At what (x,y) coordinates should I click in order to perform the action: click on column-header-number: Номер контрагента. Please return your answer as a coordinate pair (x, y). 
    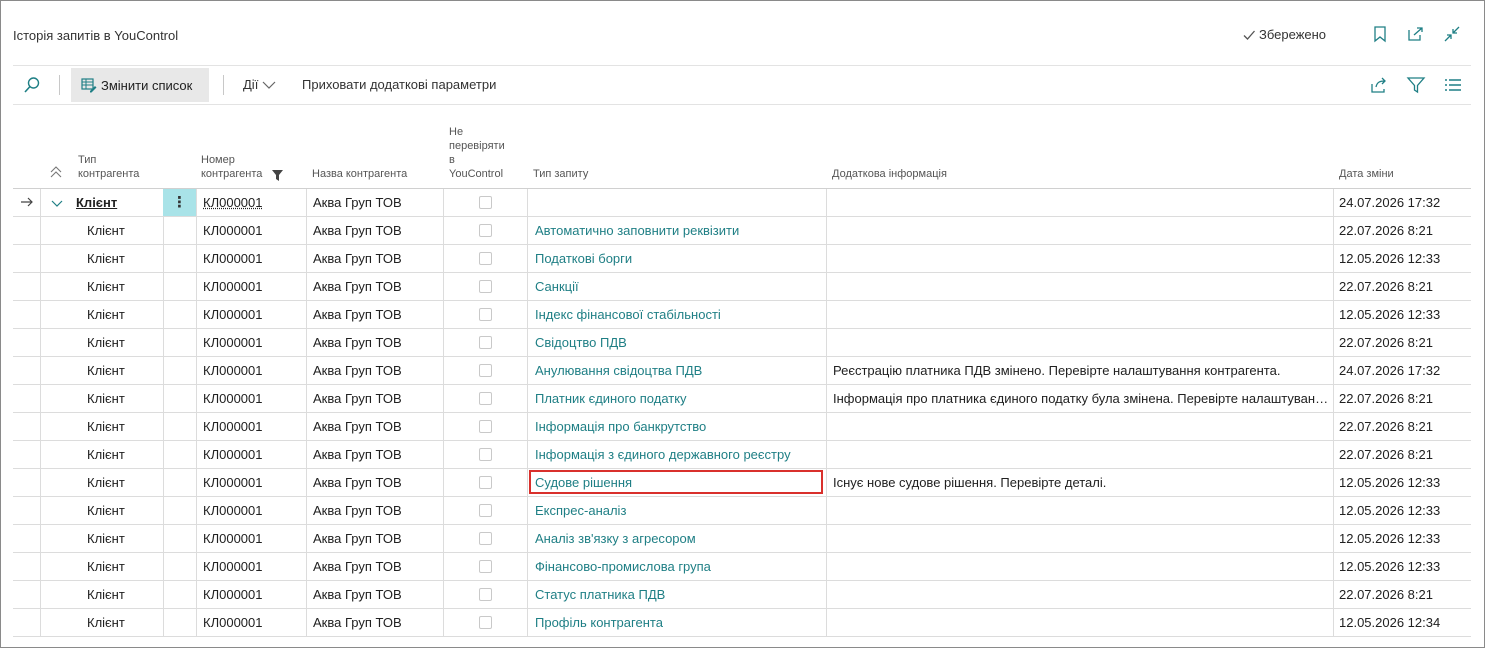
    Looking at the image, I should click on (242, 167).